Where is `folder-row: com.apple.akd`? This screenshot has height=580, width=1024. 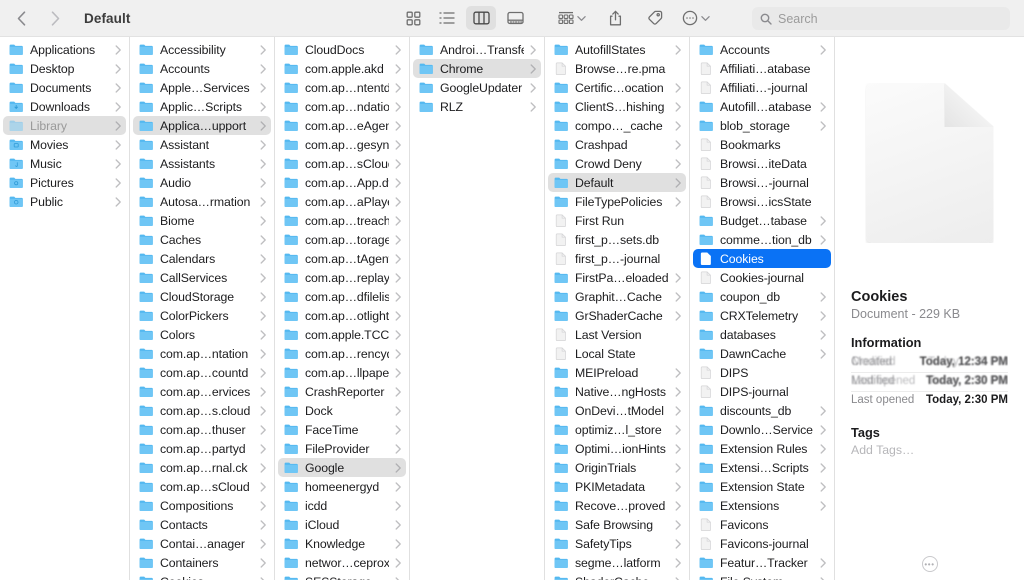 folder-row: com.apple.akd is located at coordinates (342, 68).